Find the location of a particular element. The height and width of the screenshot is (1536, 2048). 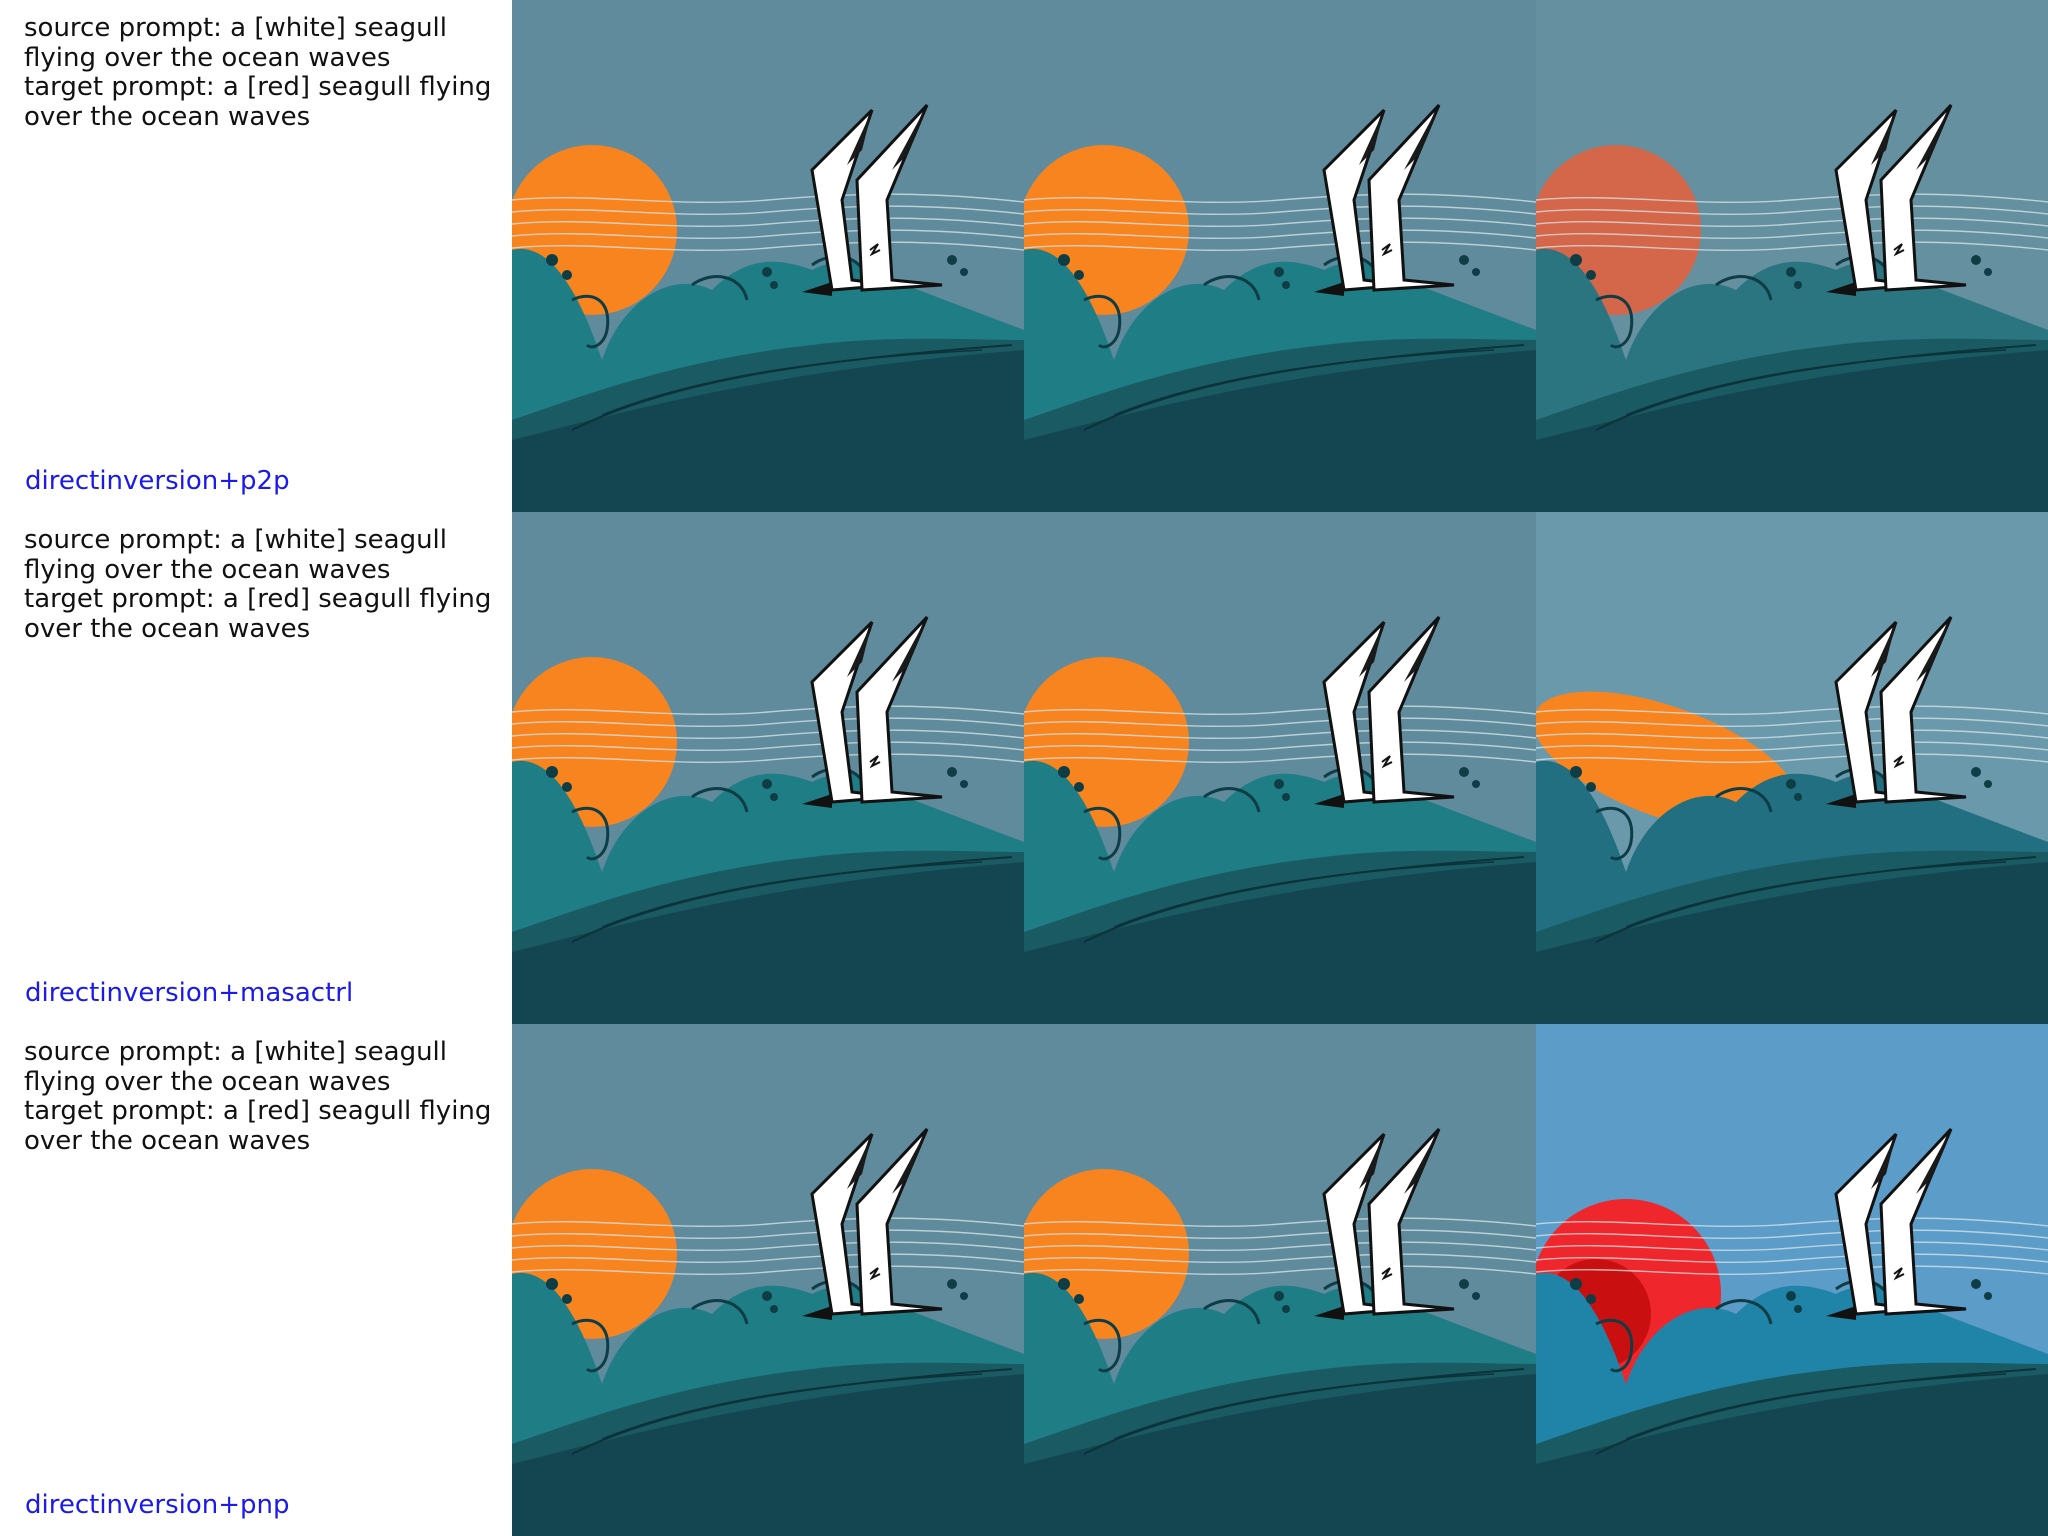

method-label: directinversion+masactrl is located at coordinates (189, 993).